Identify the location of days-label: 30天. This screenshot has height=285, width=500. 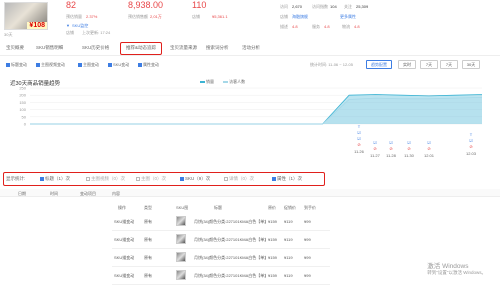
(8, 34).